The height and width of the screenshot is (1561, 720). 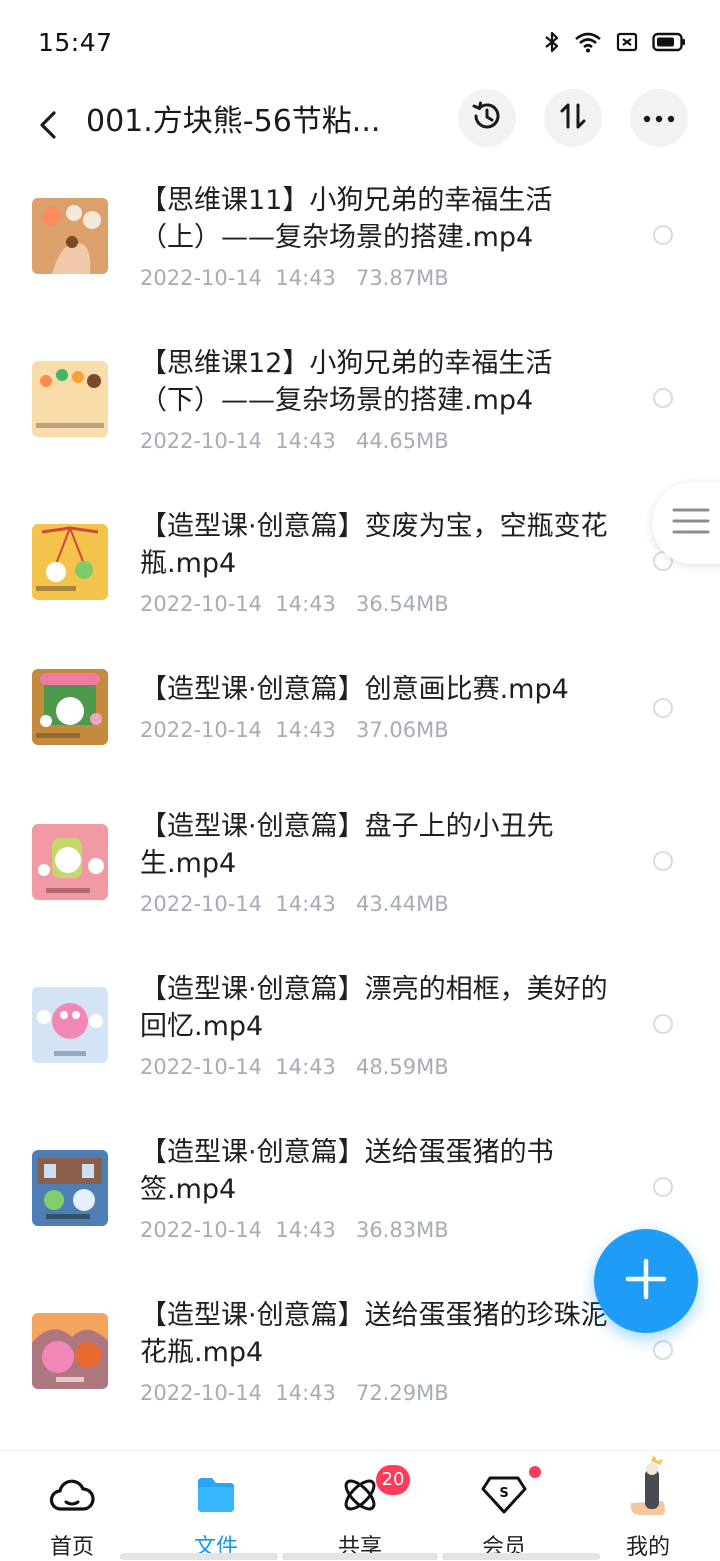 What do you see at coordinates (360, 44) in the screenshot?
I see `status-bar: 15:47` at bounding box center [360, 44].